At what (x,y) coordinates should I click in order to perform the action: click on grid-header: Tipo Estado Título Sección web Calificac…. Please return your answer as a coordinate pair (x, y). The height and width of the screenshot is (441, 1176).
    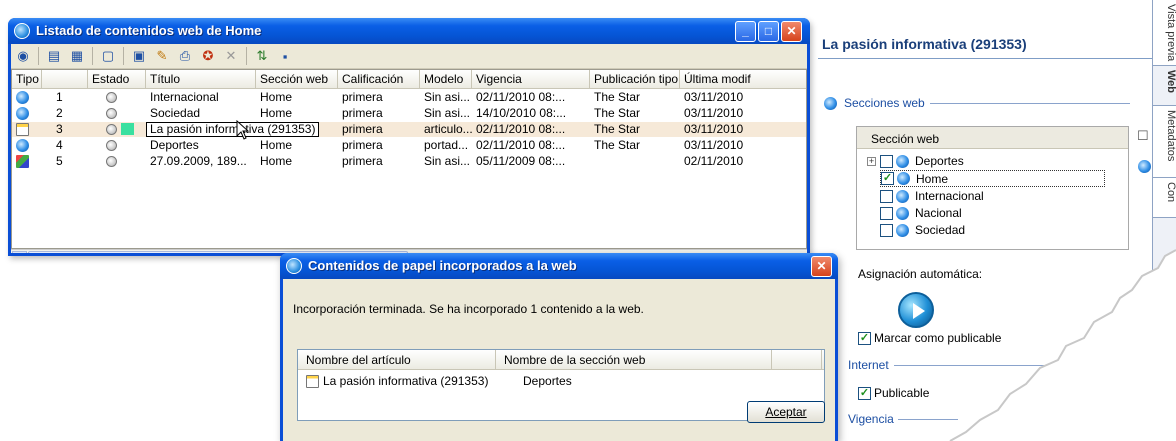
    Looking at the image, I should click on (409, 79).